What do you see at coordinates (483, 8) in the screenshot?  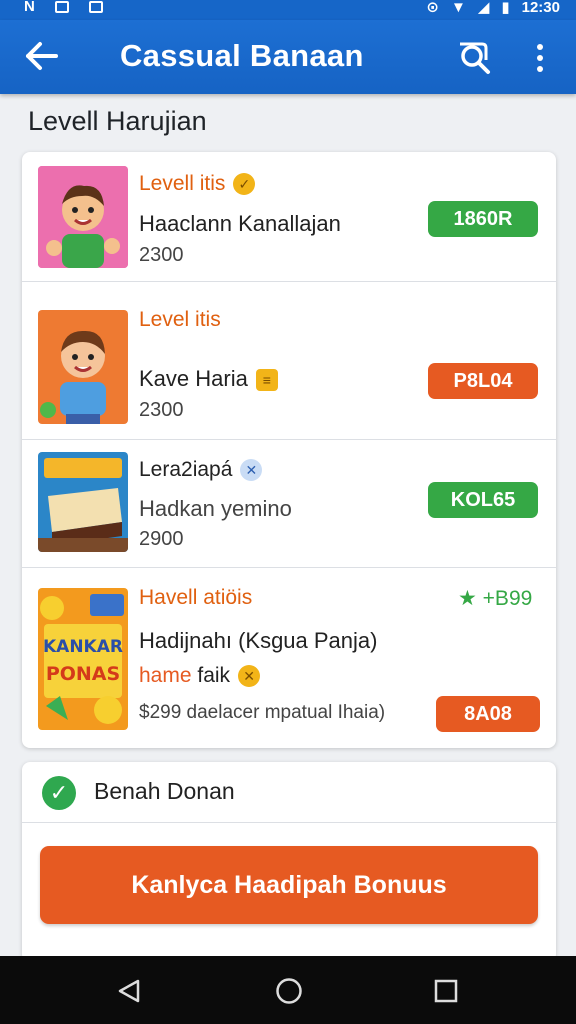 I see `signal-icon: ◢` at bounding box center [483, 8].